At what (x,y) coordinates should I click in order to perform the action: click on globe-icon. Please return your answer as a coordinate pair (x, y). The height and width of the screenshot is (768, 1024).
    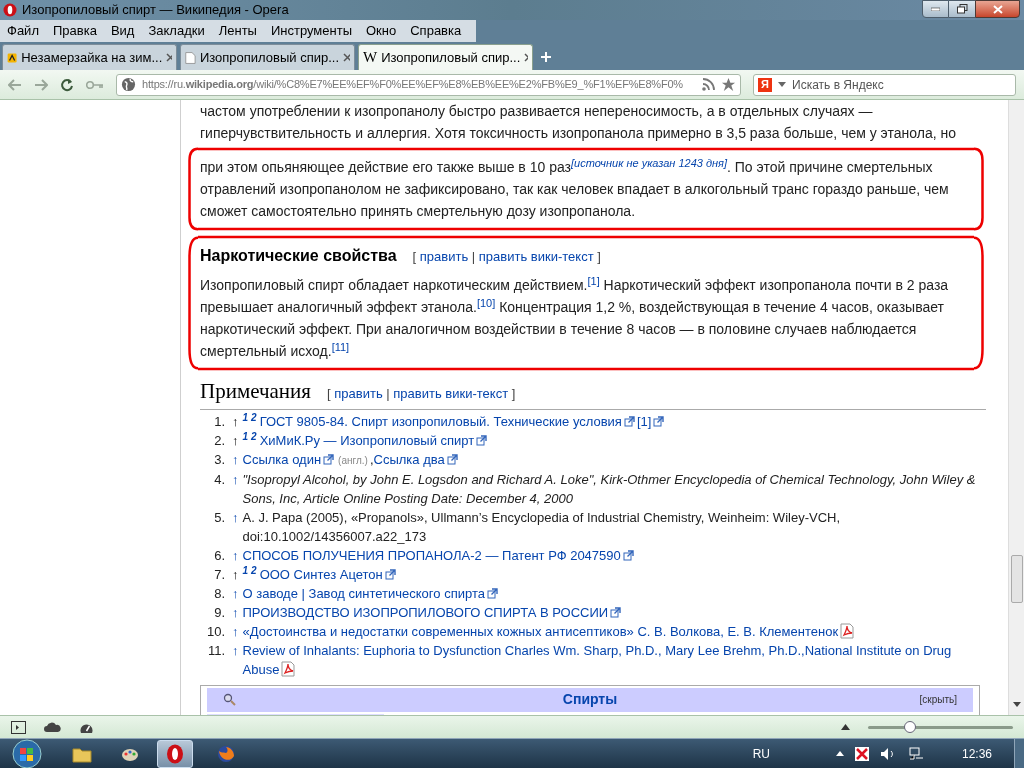
    Looking at the image, I should click on (128, 84).